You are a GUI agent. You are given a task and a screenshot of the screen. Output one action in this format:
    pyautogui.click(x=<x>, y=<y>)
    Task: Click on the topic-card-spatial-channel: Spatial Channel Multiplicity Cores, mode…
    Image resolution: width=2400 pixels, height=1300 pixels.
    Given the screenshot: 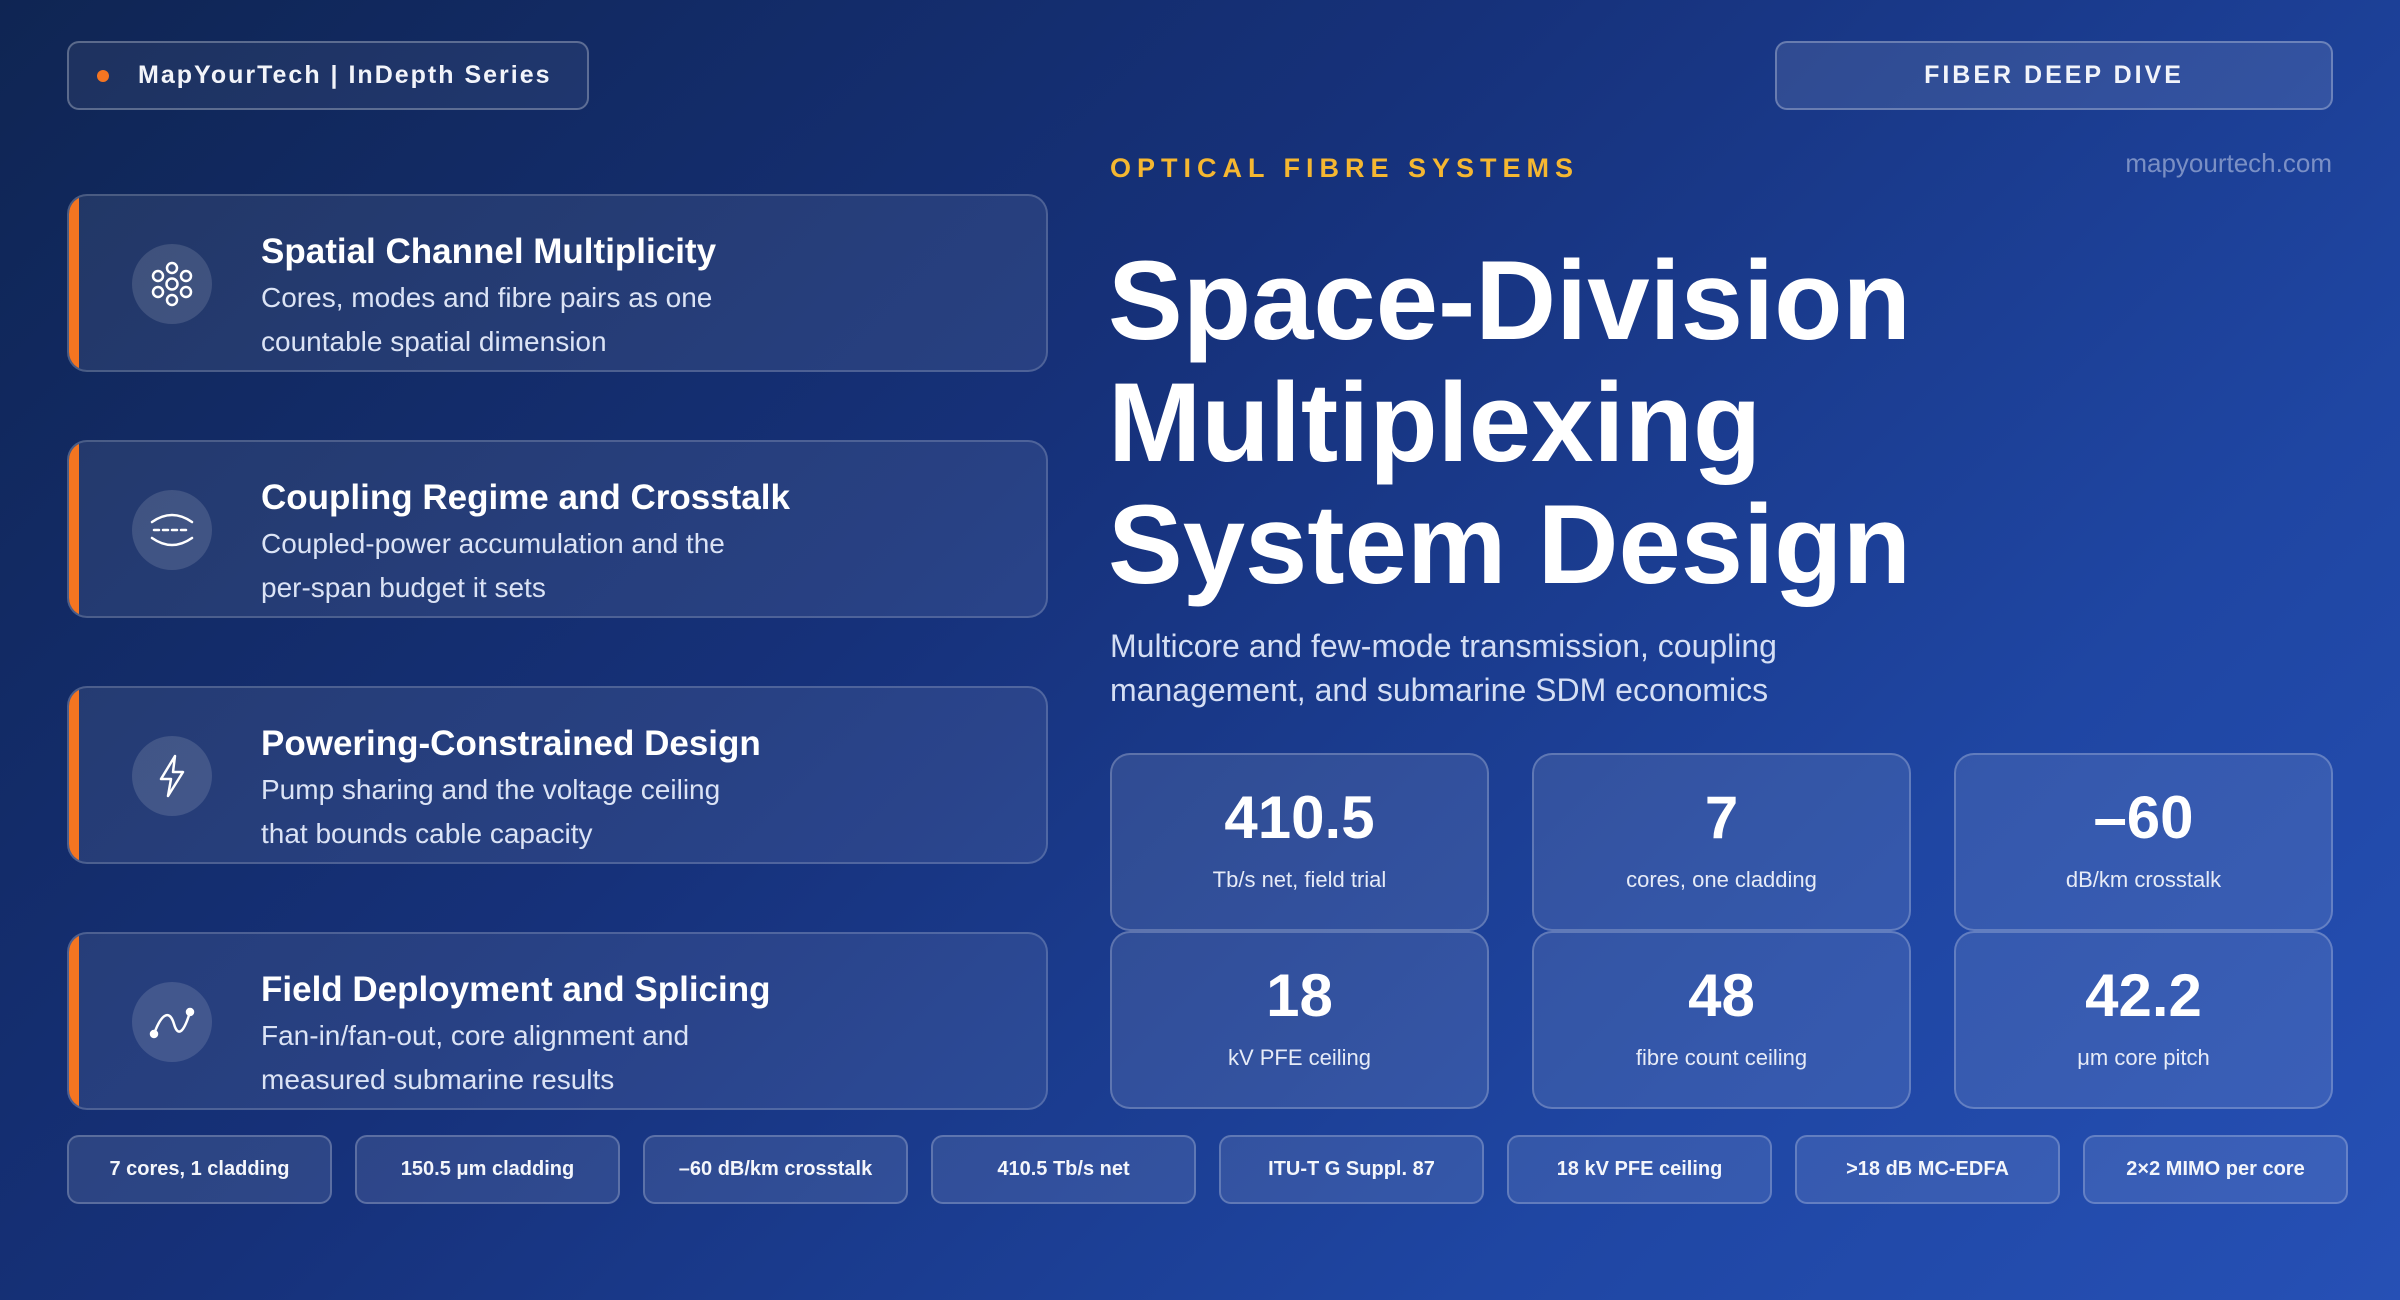 What is the action you would take?
    pyautogui.click(x=557, y=283)
    